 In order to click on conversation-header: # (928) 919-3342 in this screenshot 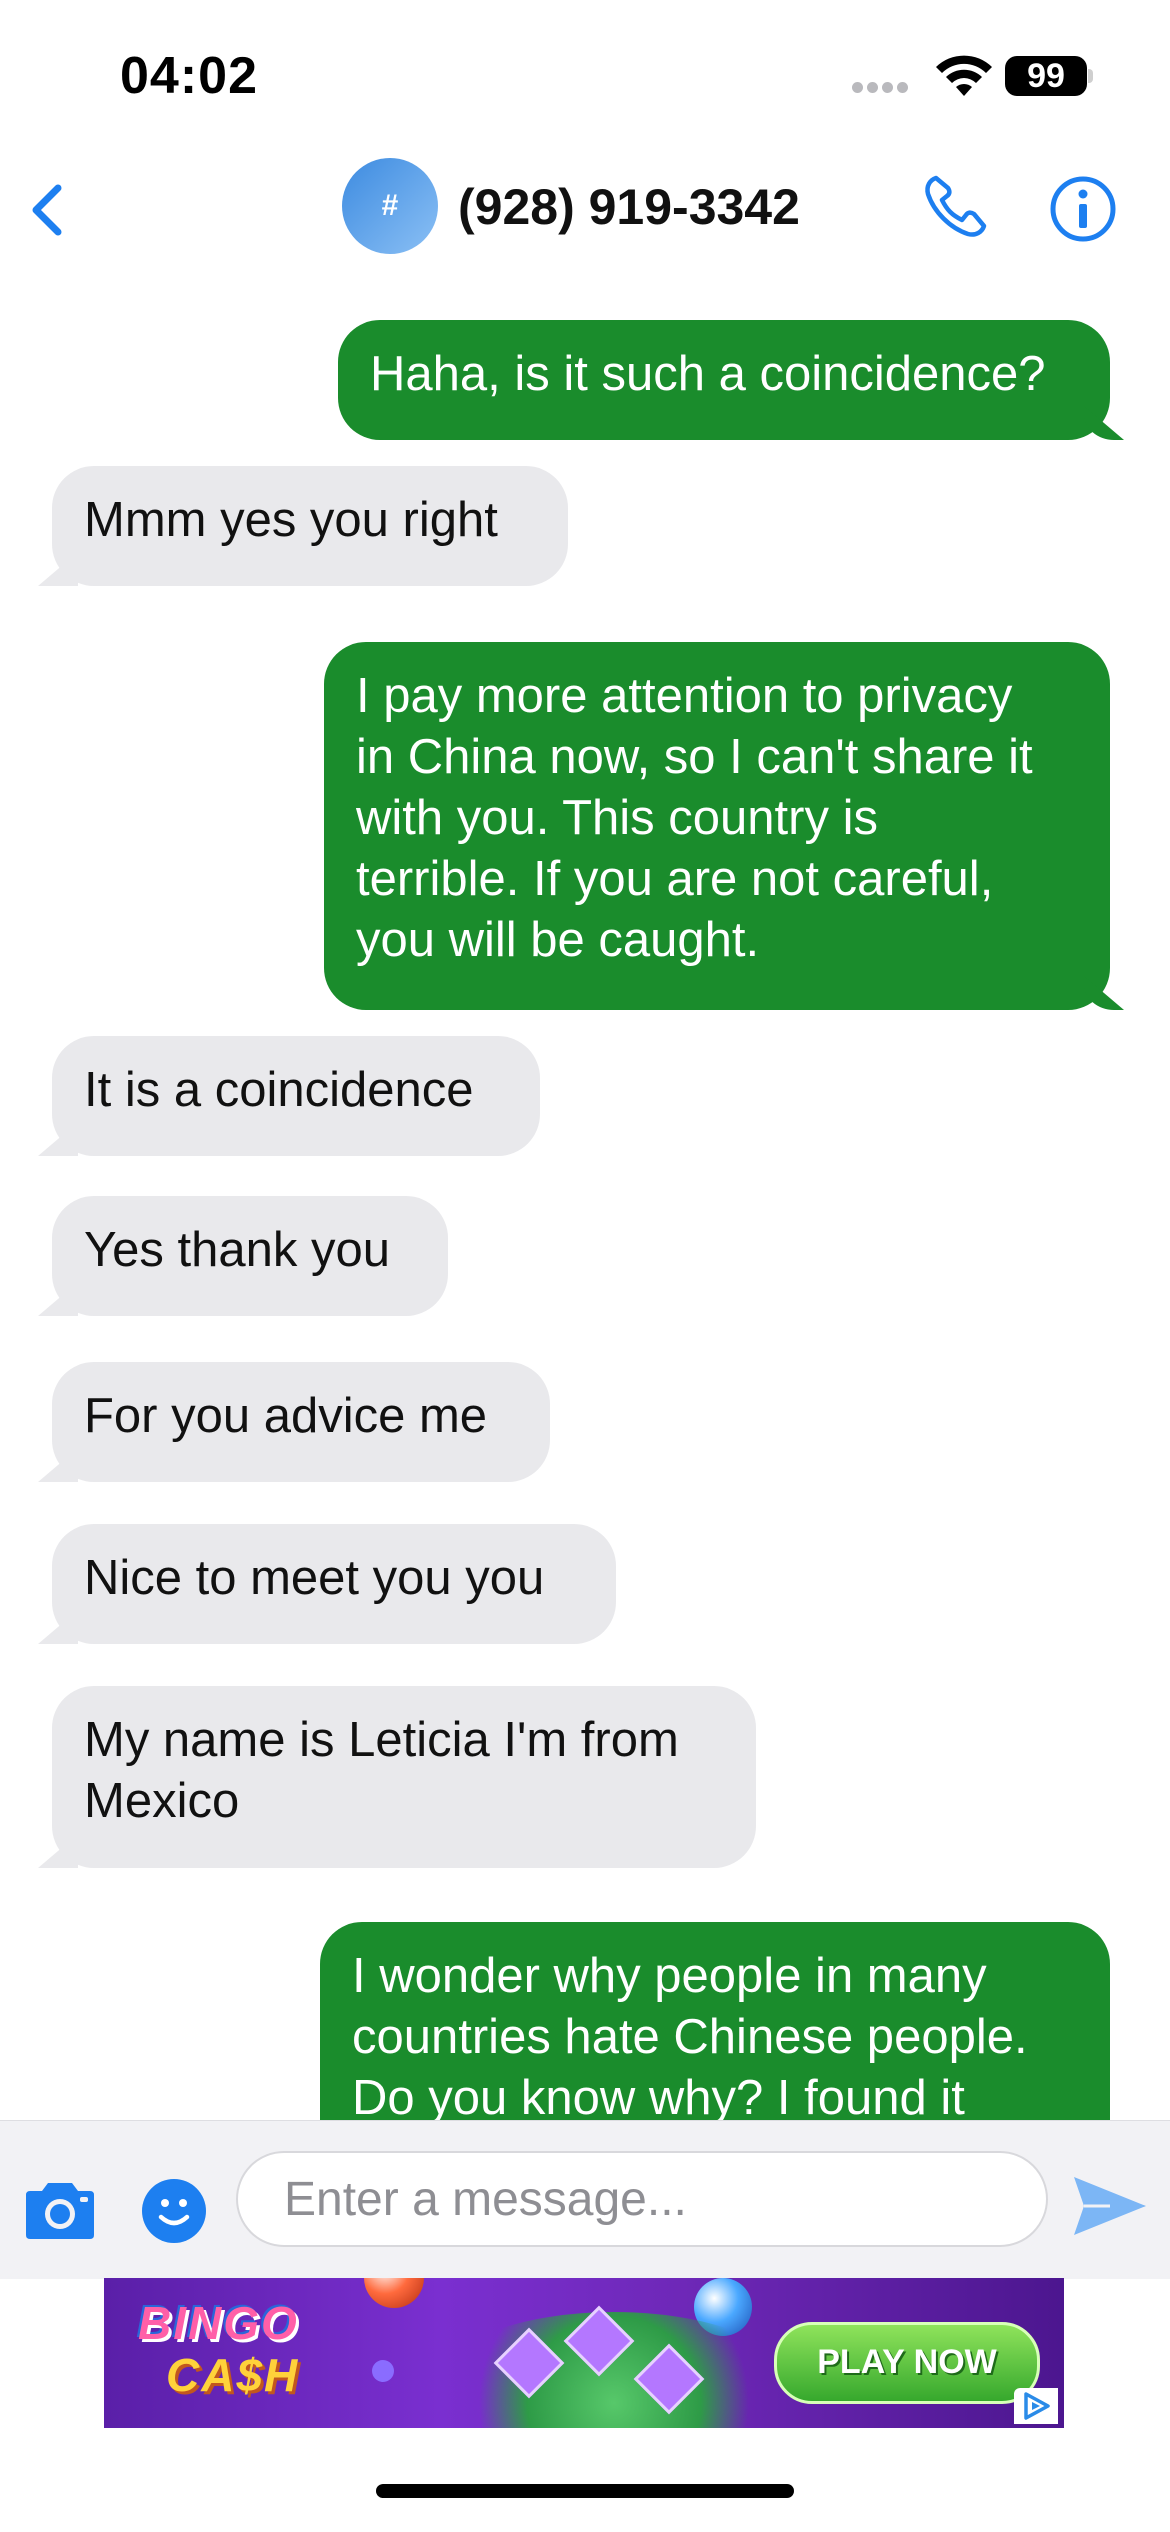, I will do `click(585, 210)`.